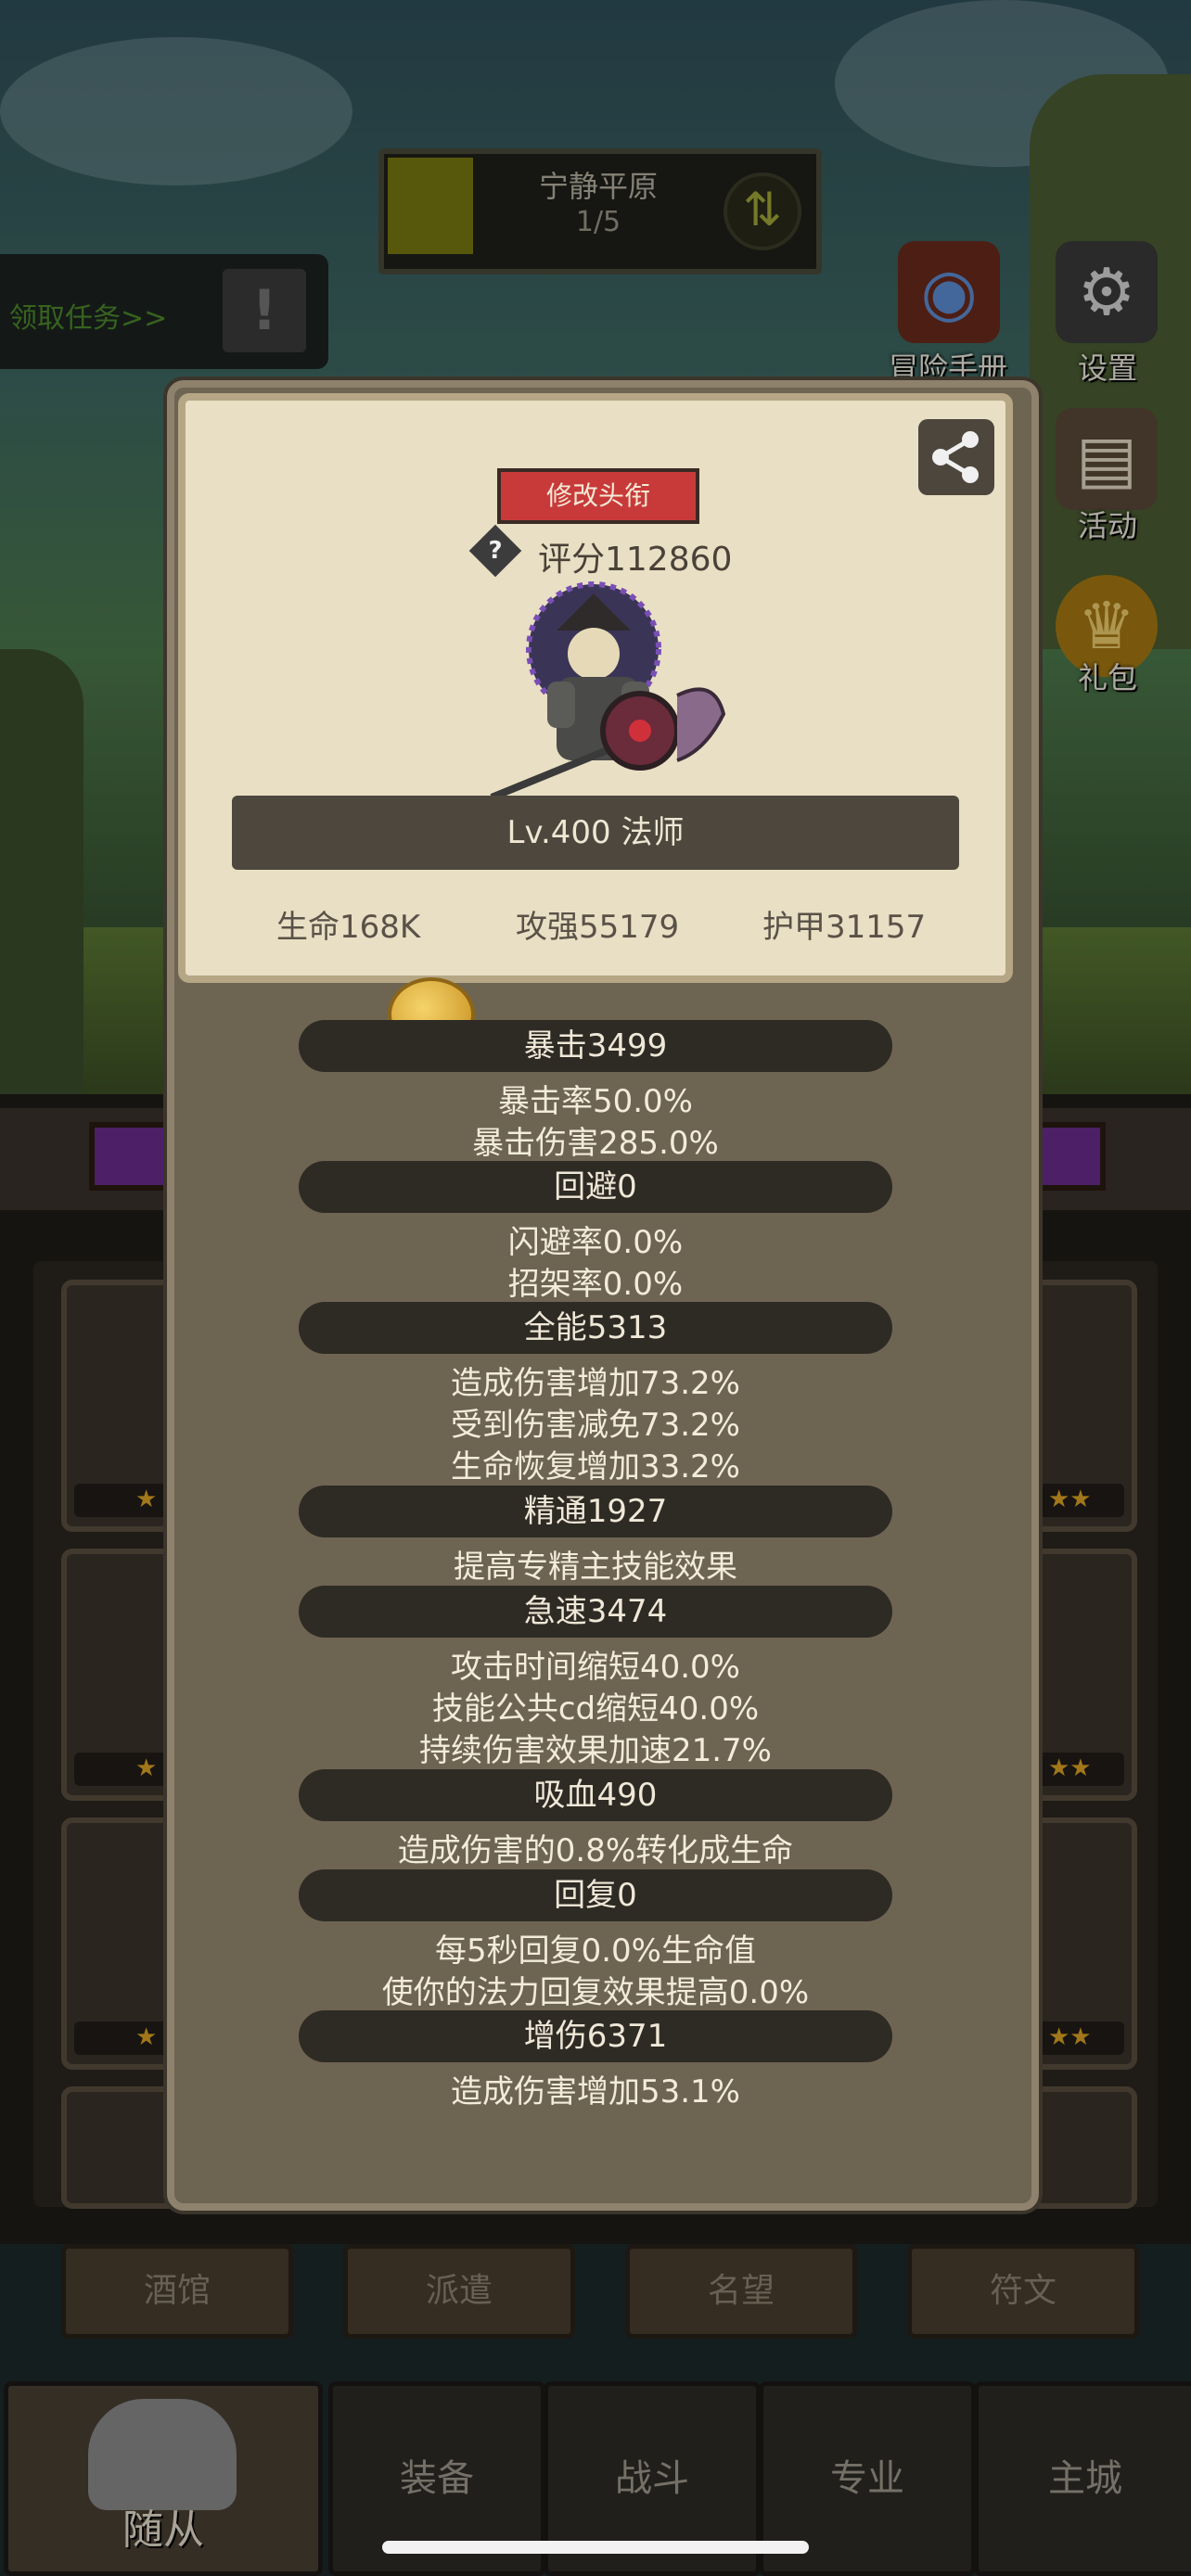 This screenshot has height=2576, width=1191. Describe the element at coordinates (844, 927) in the screenshot. I see `armor-stat: 护甲31157` at that location.